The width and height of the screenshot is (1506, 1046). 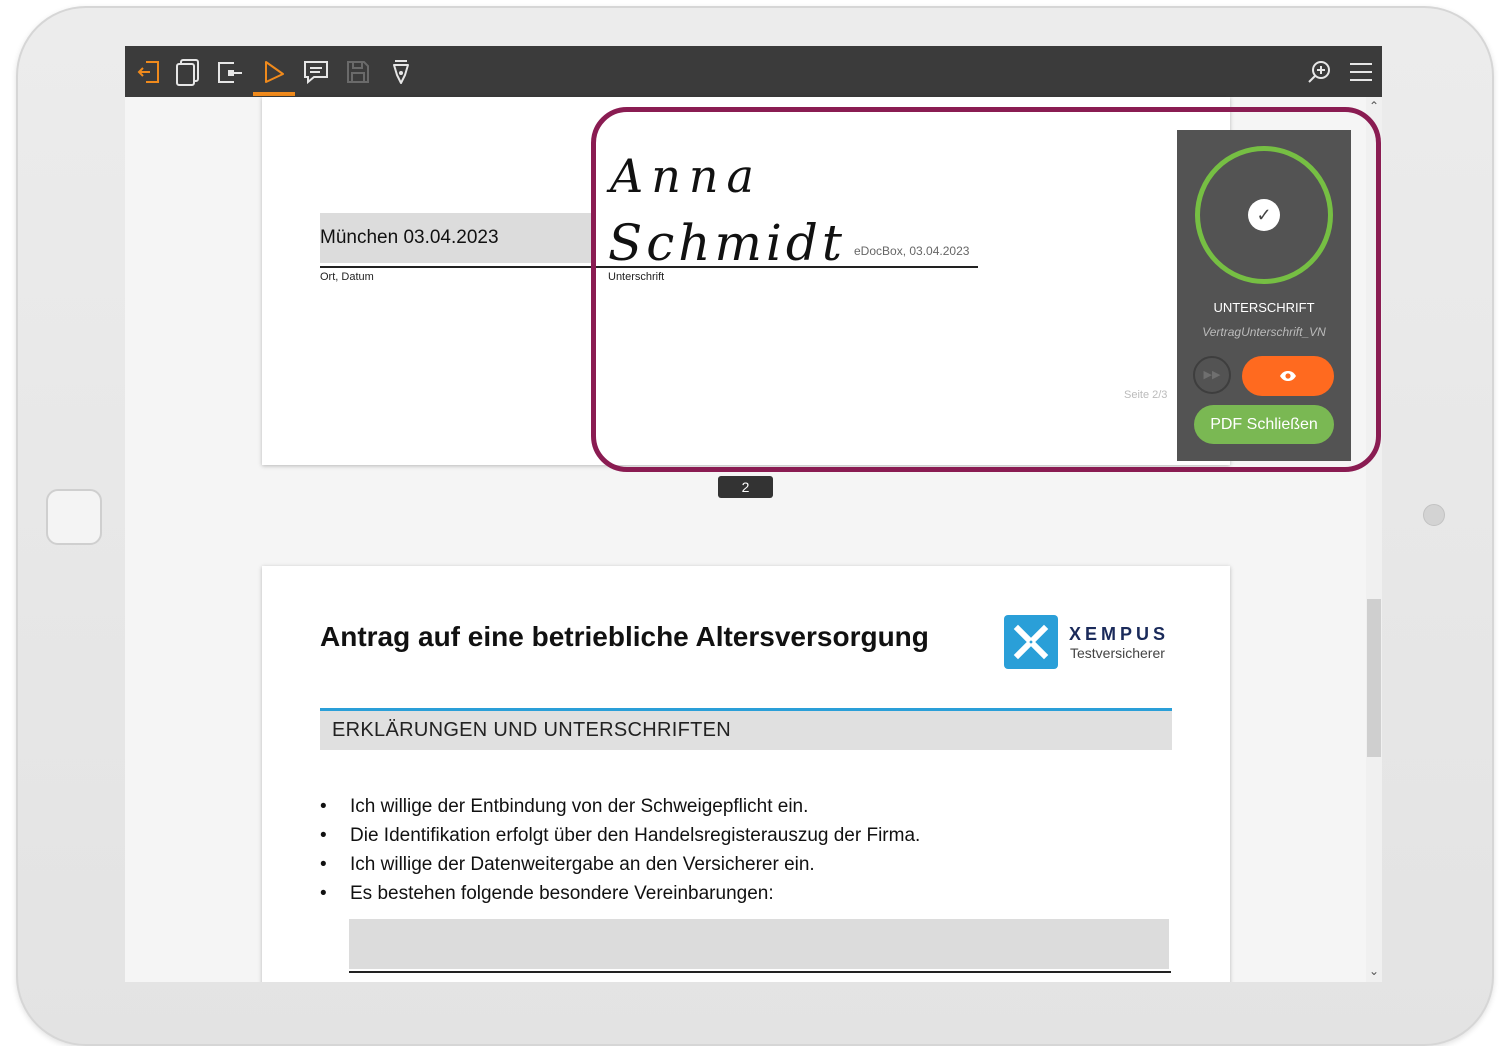 I want to click on panel-title: UNTERSCHRIFT, so click(x=1264, y=307).